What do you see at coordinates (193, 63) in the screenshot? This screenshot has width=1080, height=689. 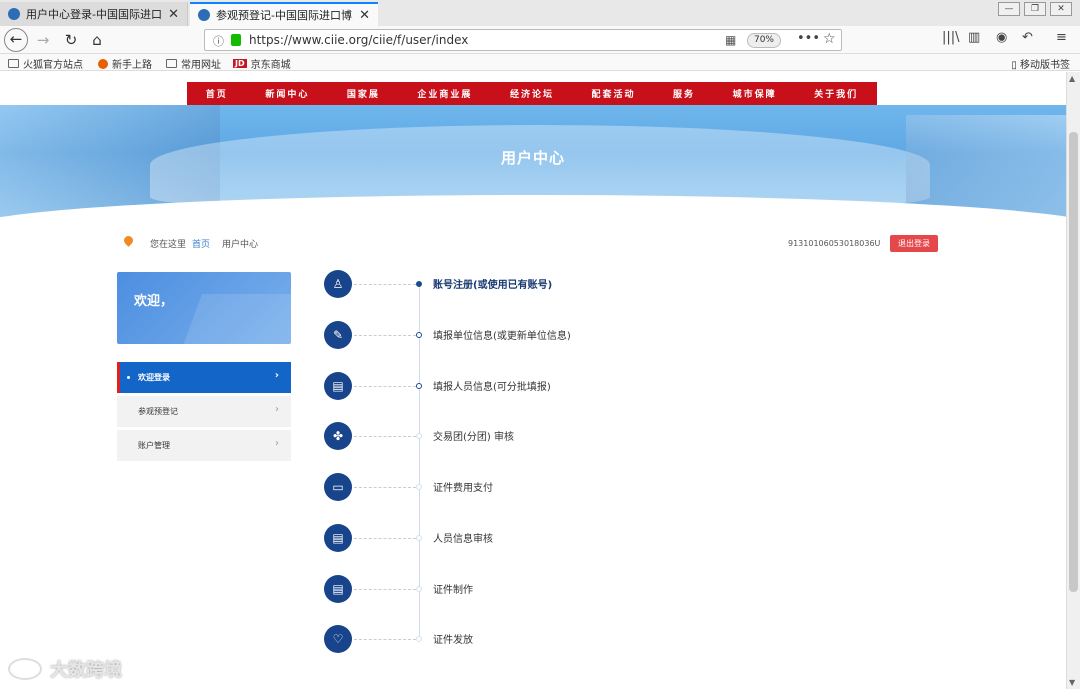 I see `bookmark-common-sites: 常用网址` at bounding box center [193, 63].